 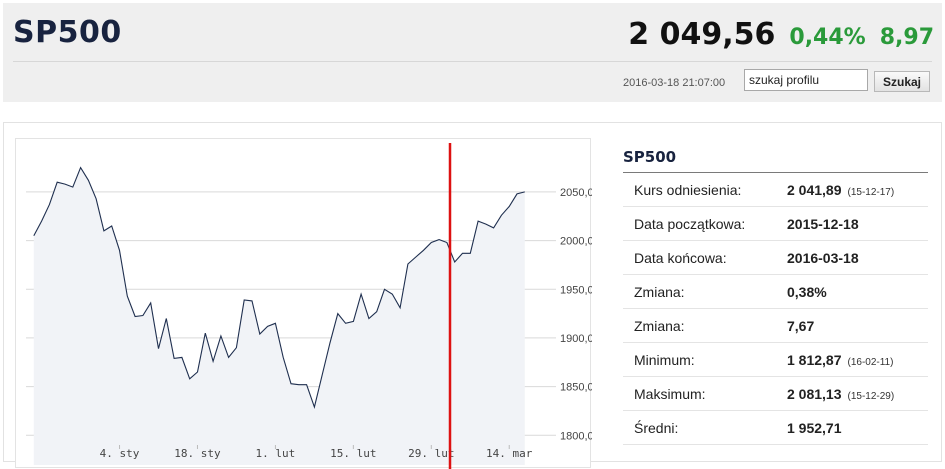 I want to click on x-tick-label: 1. lut, so click(x=276, y=453).